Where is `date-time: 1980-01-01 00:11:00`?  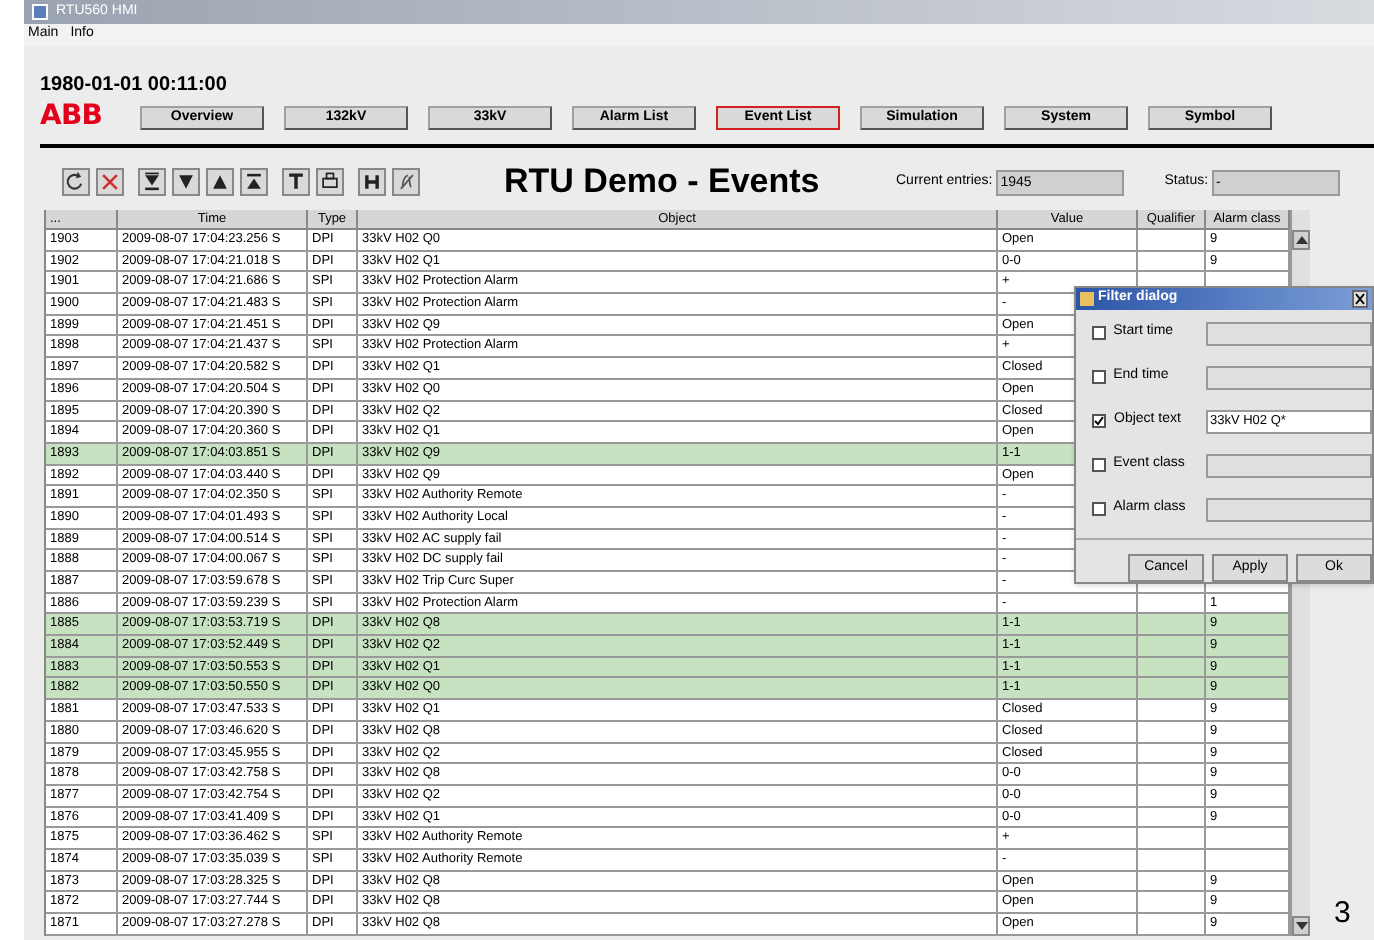 date-time: 1980-01-01 00:11:00 is located at coordinates (134, 86).